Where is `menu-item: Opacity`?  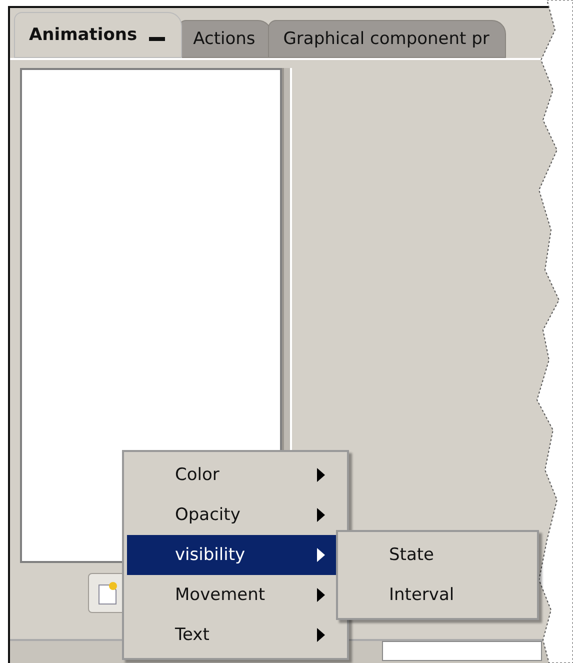 menu-item: Opacity is located at coordinates (235, 515).